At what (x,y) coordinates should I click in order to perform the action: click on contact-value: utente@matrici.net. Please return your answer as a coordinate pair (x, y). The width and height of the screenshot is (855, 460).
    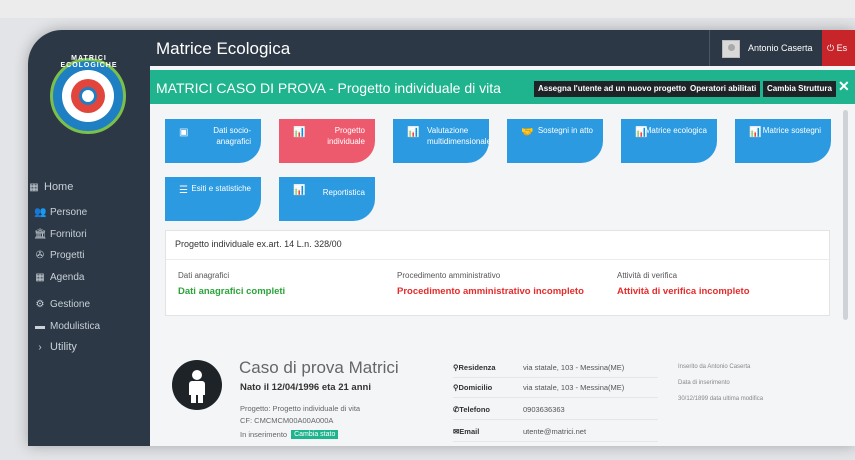
    Looking at the image, I should click on (554, 431).